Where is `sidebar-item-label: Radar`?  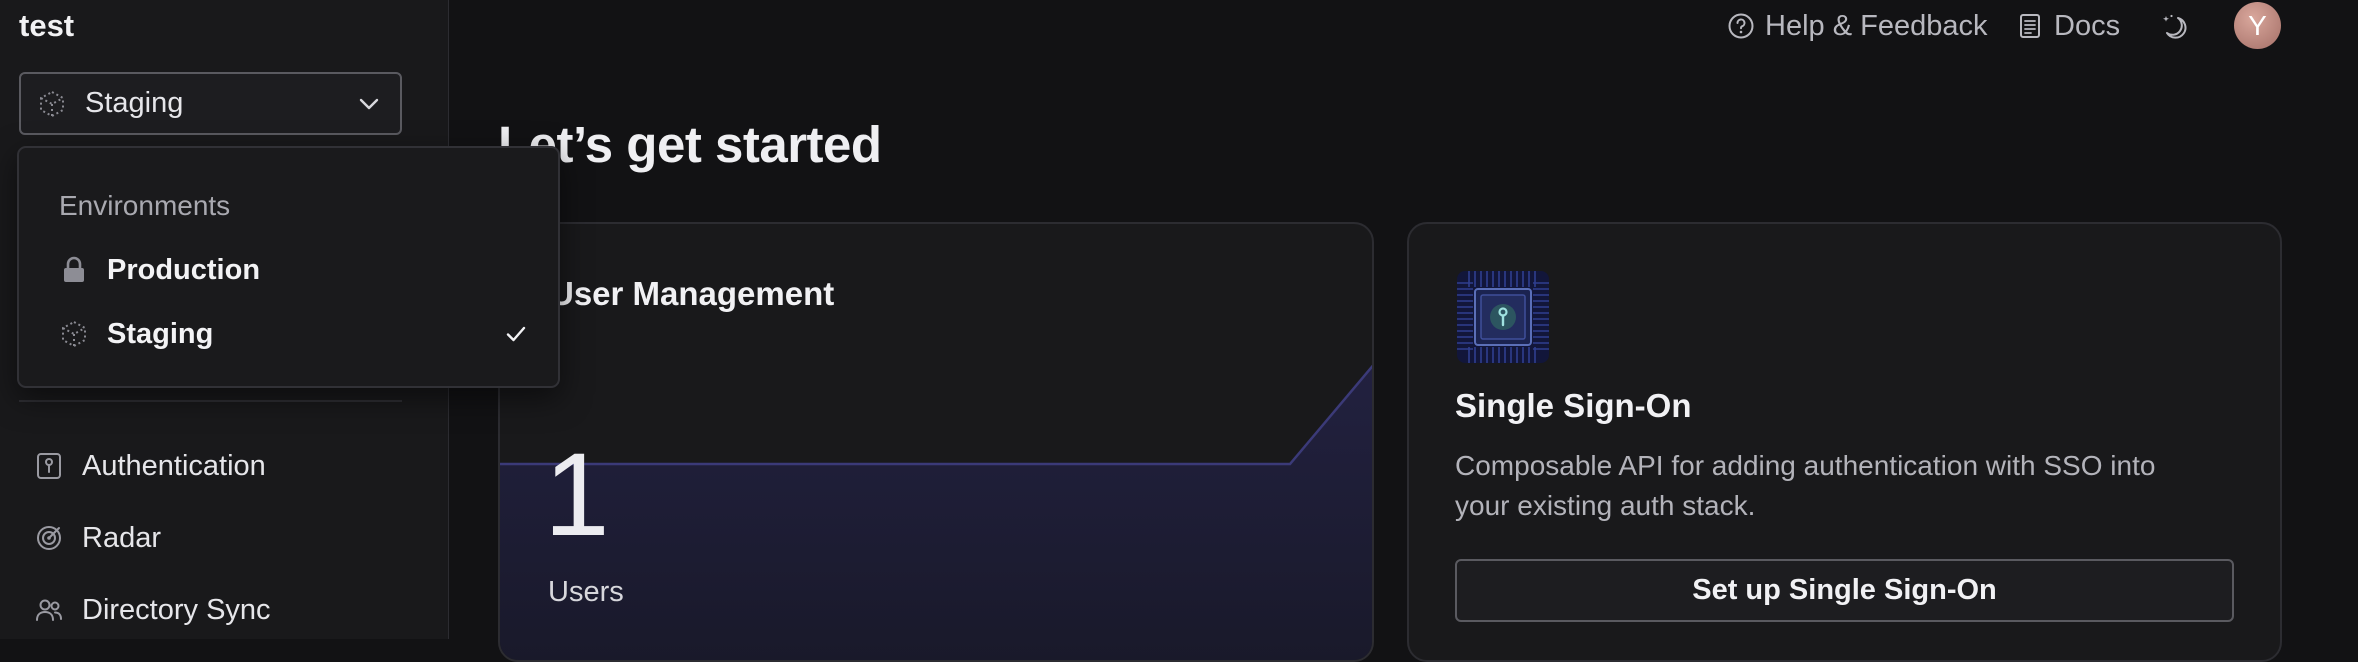
sidebar-item-label: Radar is located at coordinates (121, 537).